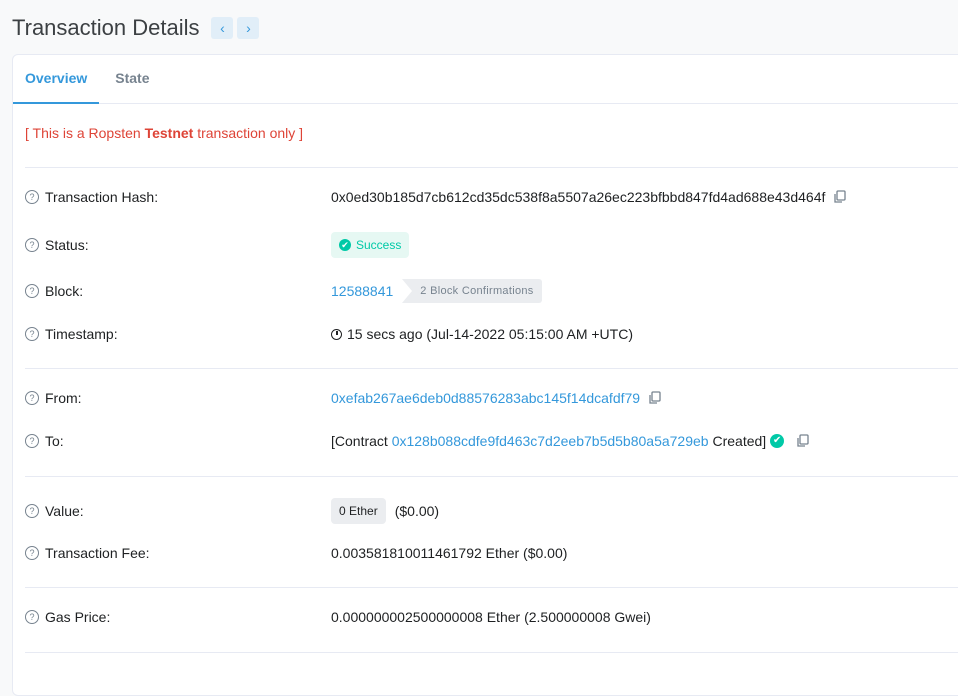 The width and height of the screenshot is (958, 696). I want to click on value-label-cell: ? Value:, so click(178, 511).